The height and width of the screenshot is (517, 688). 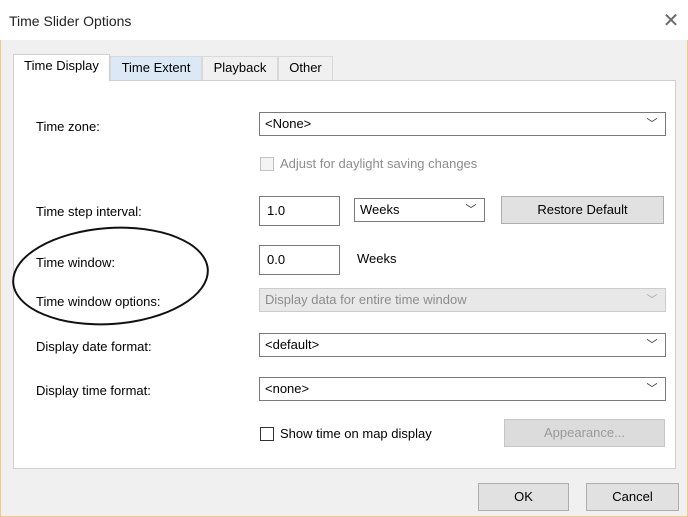 I want to click on restore-default-button: Restore Default, so click(x=582, y=210).